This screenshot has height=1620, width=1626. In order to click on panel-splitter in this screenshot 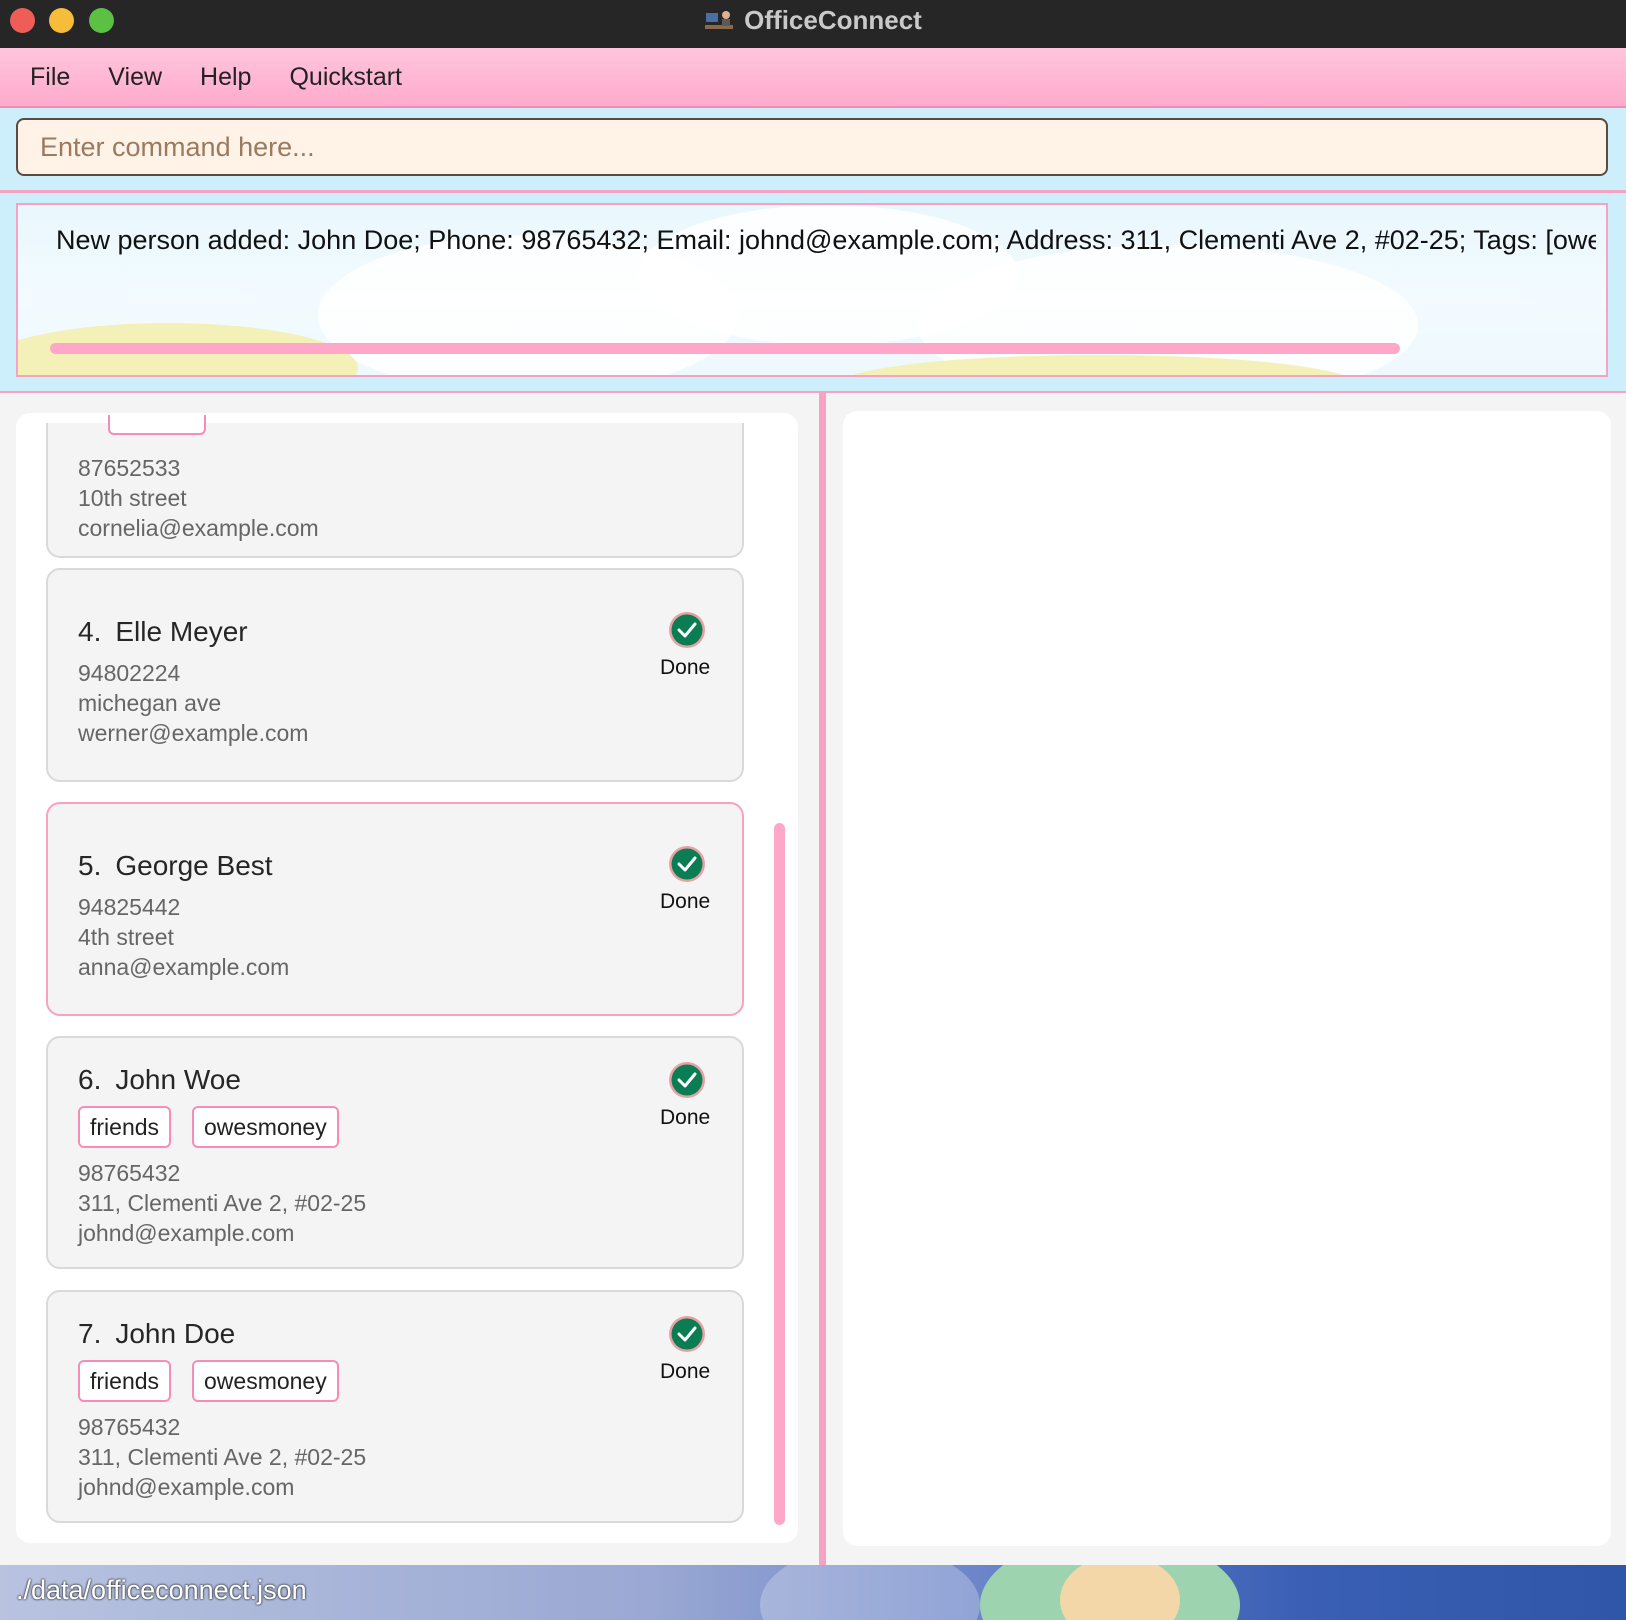, I will do `click(822, 978)`.